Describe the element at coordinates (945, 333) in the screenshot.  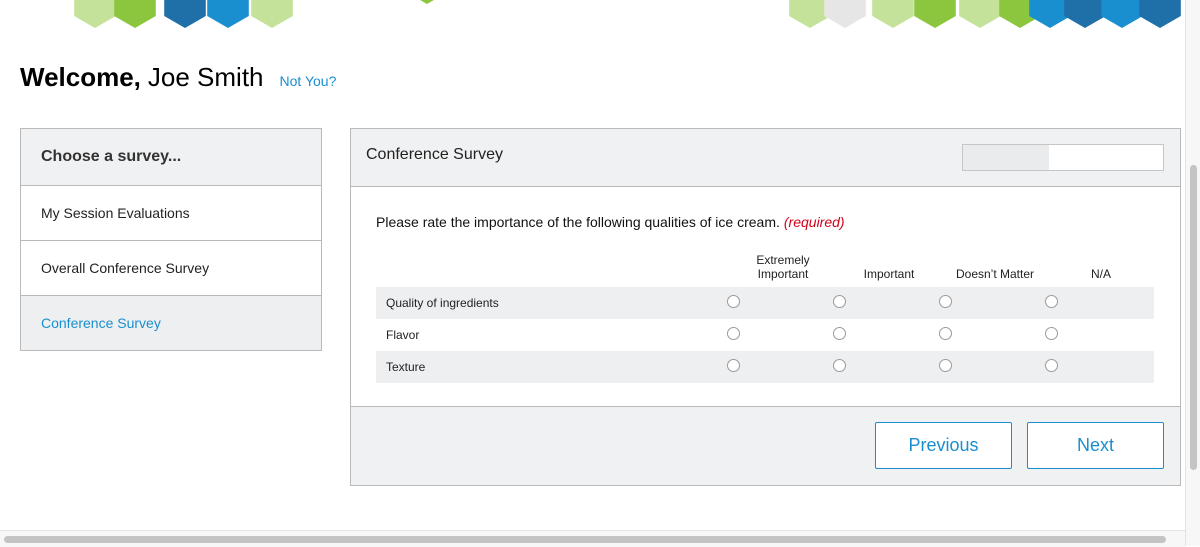
I see `radio-flavor-doesnt-matter` at that location.